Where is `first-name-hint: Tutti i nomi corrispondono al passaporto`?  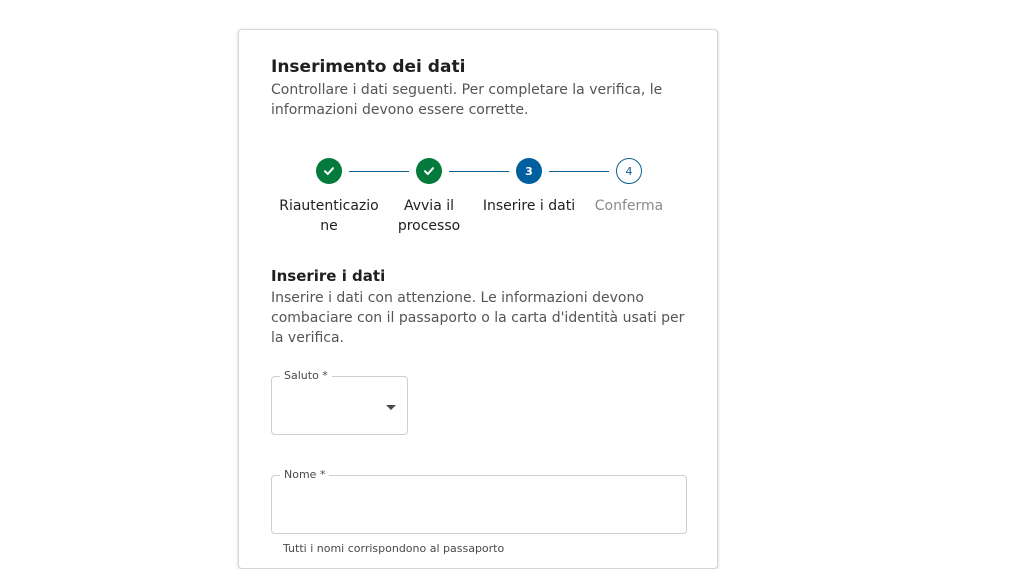
first-name-hint: Tutti i nomi corrispondono al passaporto is located at coordinates (394, 548).